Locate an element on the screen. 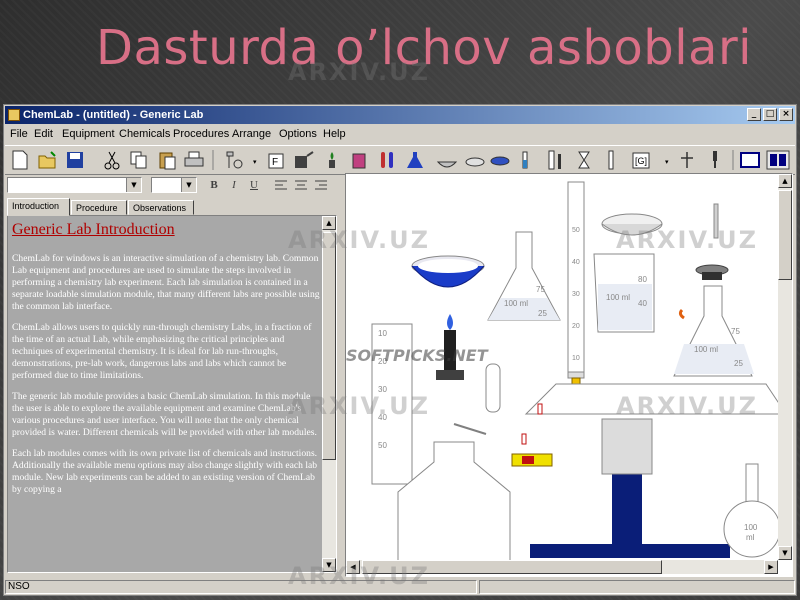  dropper-icon is located at coordinates (715, 159).